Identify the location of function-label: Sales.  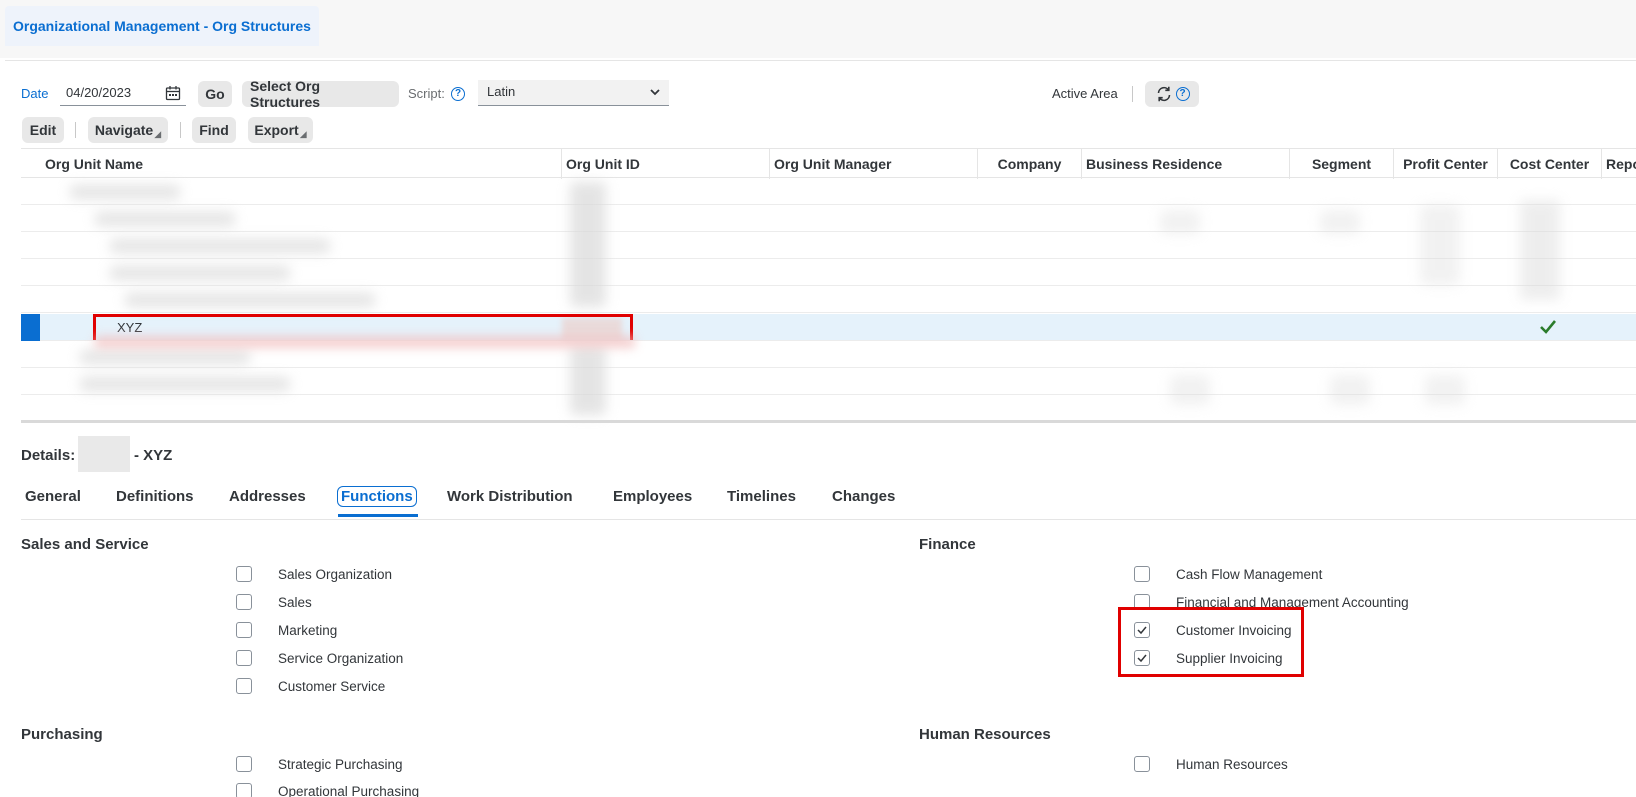
(295, 602).